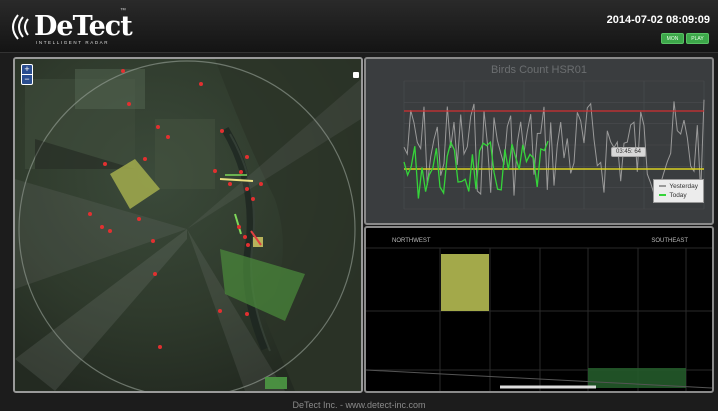 This screenshot has height=411, width=718. I want to click on detection-zone-northwest, so click(465, 282).